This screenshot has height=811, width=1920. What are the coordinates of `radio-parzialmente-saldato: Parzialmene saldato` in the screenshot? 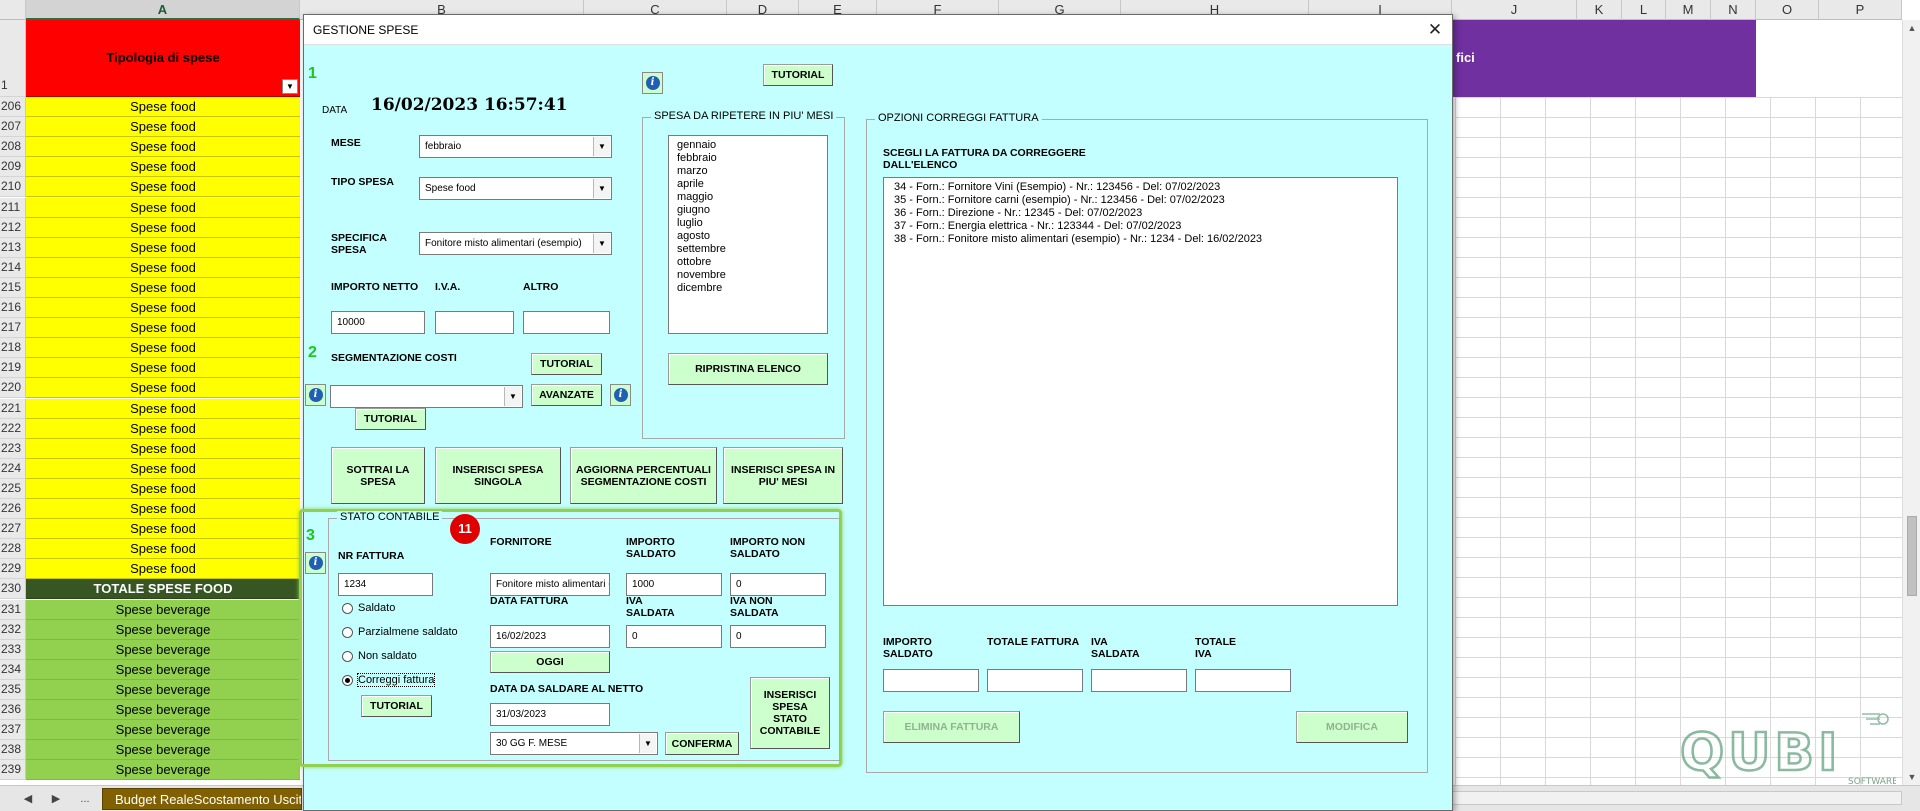 It's located at (400, 632).